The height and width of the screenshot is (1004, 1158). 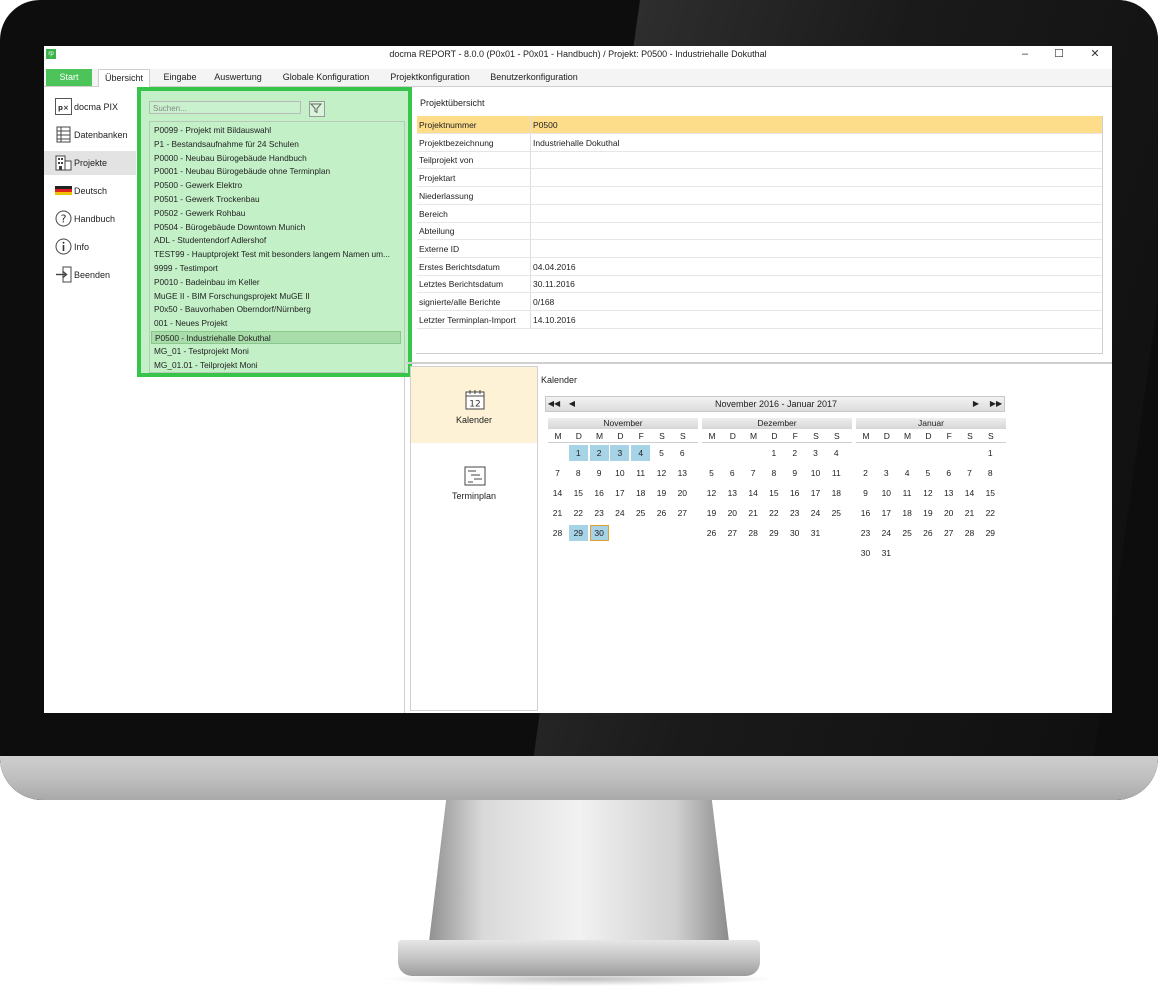 I want to click on calendar-day: 17, so click(x=815, y=493).